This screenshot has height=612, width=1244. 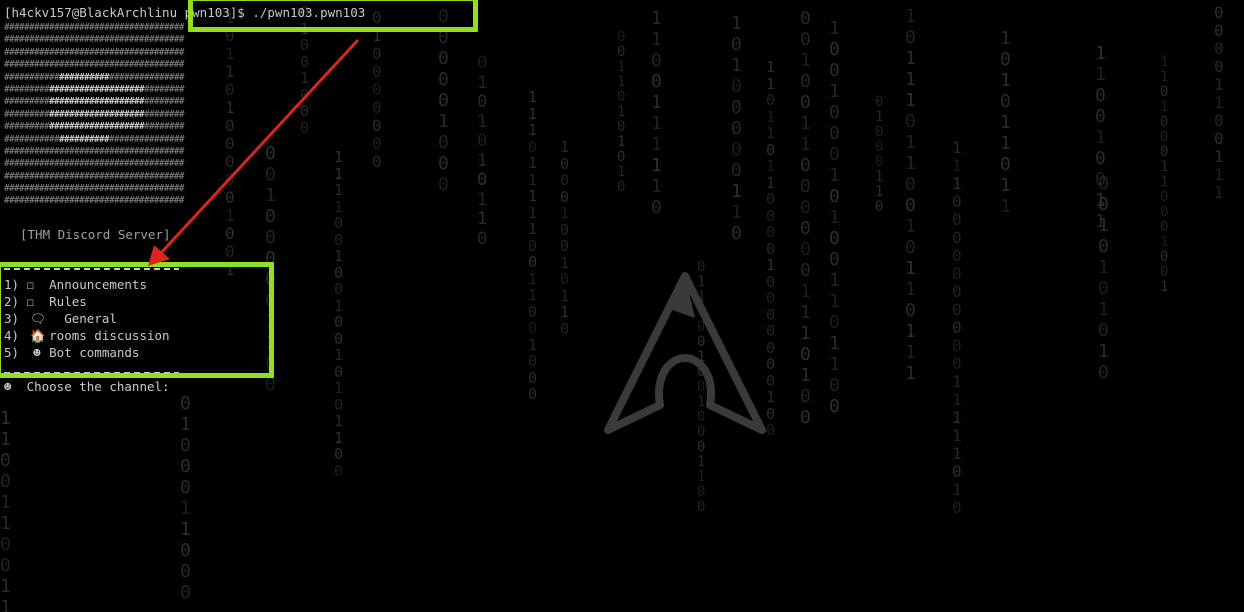 I want to click on prompt-user: [h4ckv157@BlackArchlinu, so click(x=91, y=12).